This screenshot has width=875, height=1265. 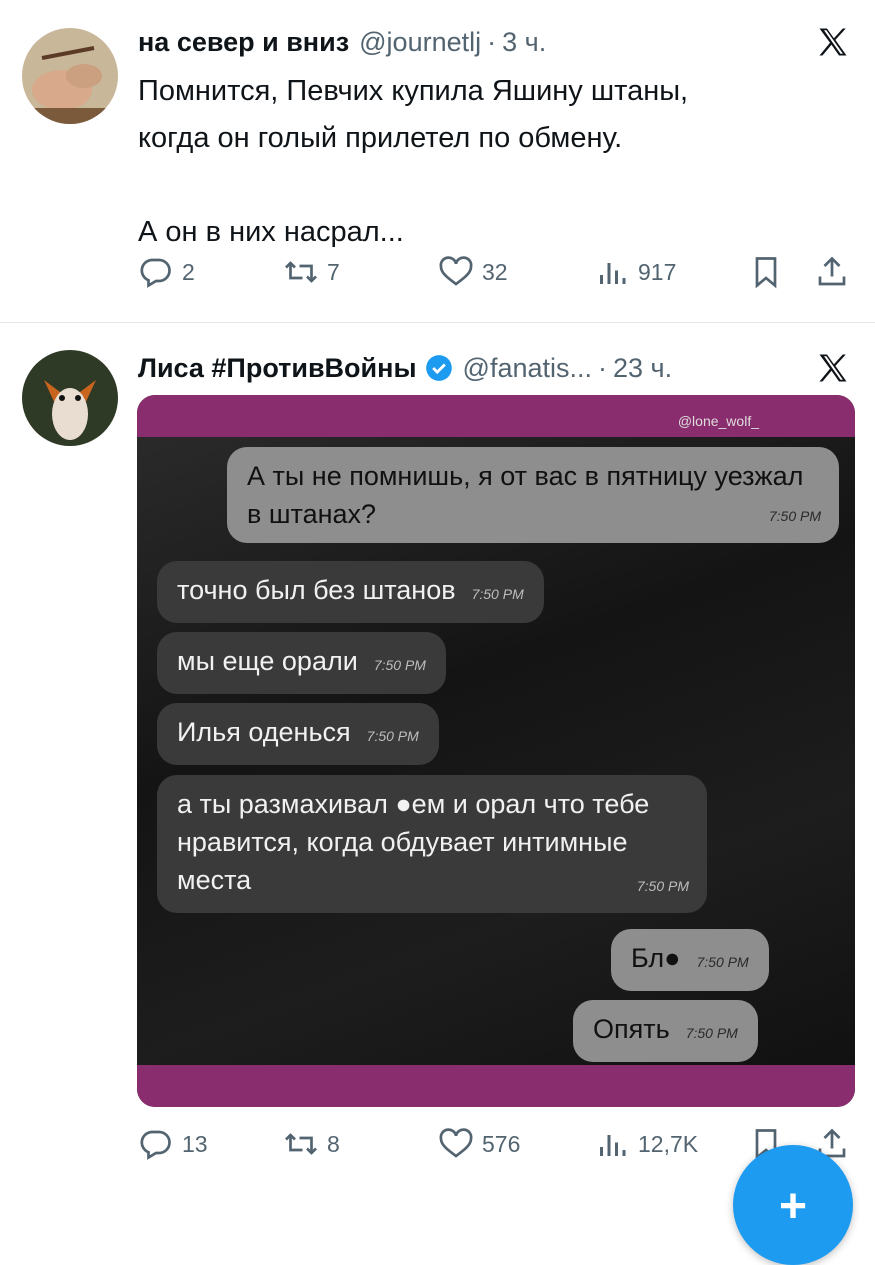 What do you see at coordinates (656, 958) in the screenshot?
I see `message-text: Бл●` at bounding box center [656, 958].